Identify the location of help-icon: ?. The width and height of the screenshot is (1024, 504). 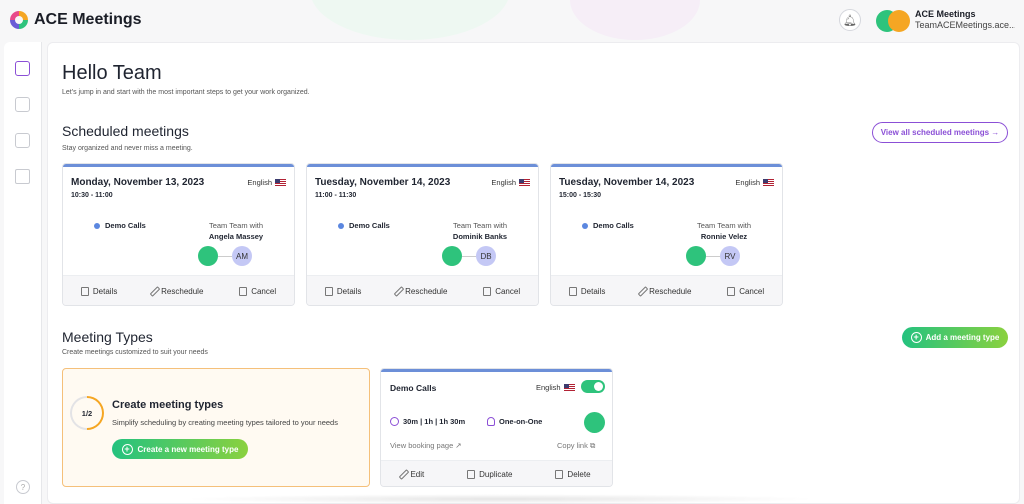
(23, 487).